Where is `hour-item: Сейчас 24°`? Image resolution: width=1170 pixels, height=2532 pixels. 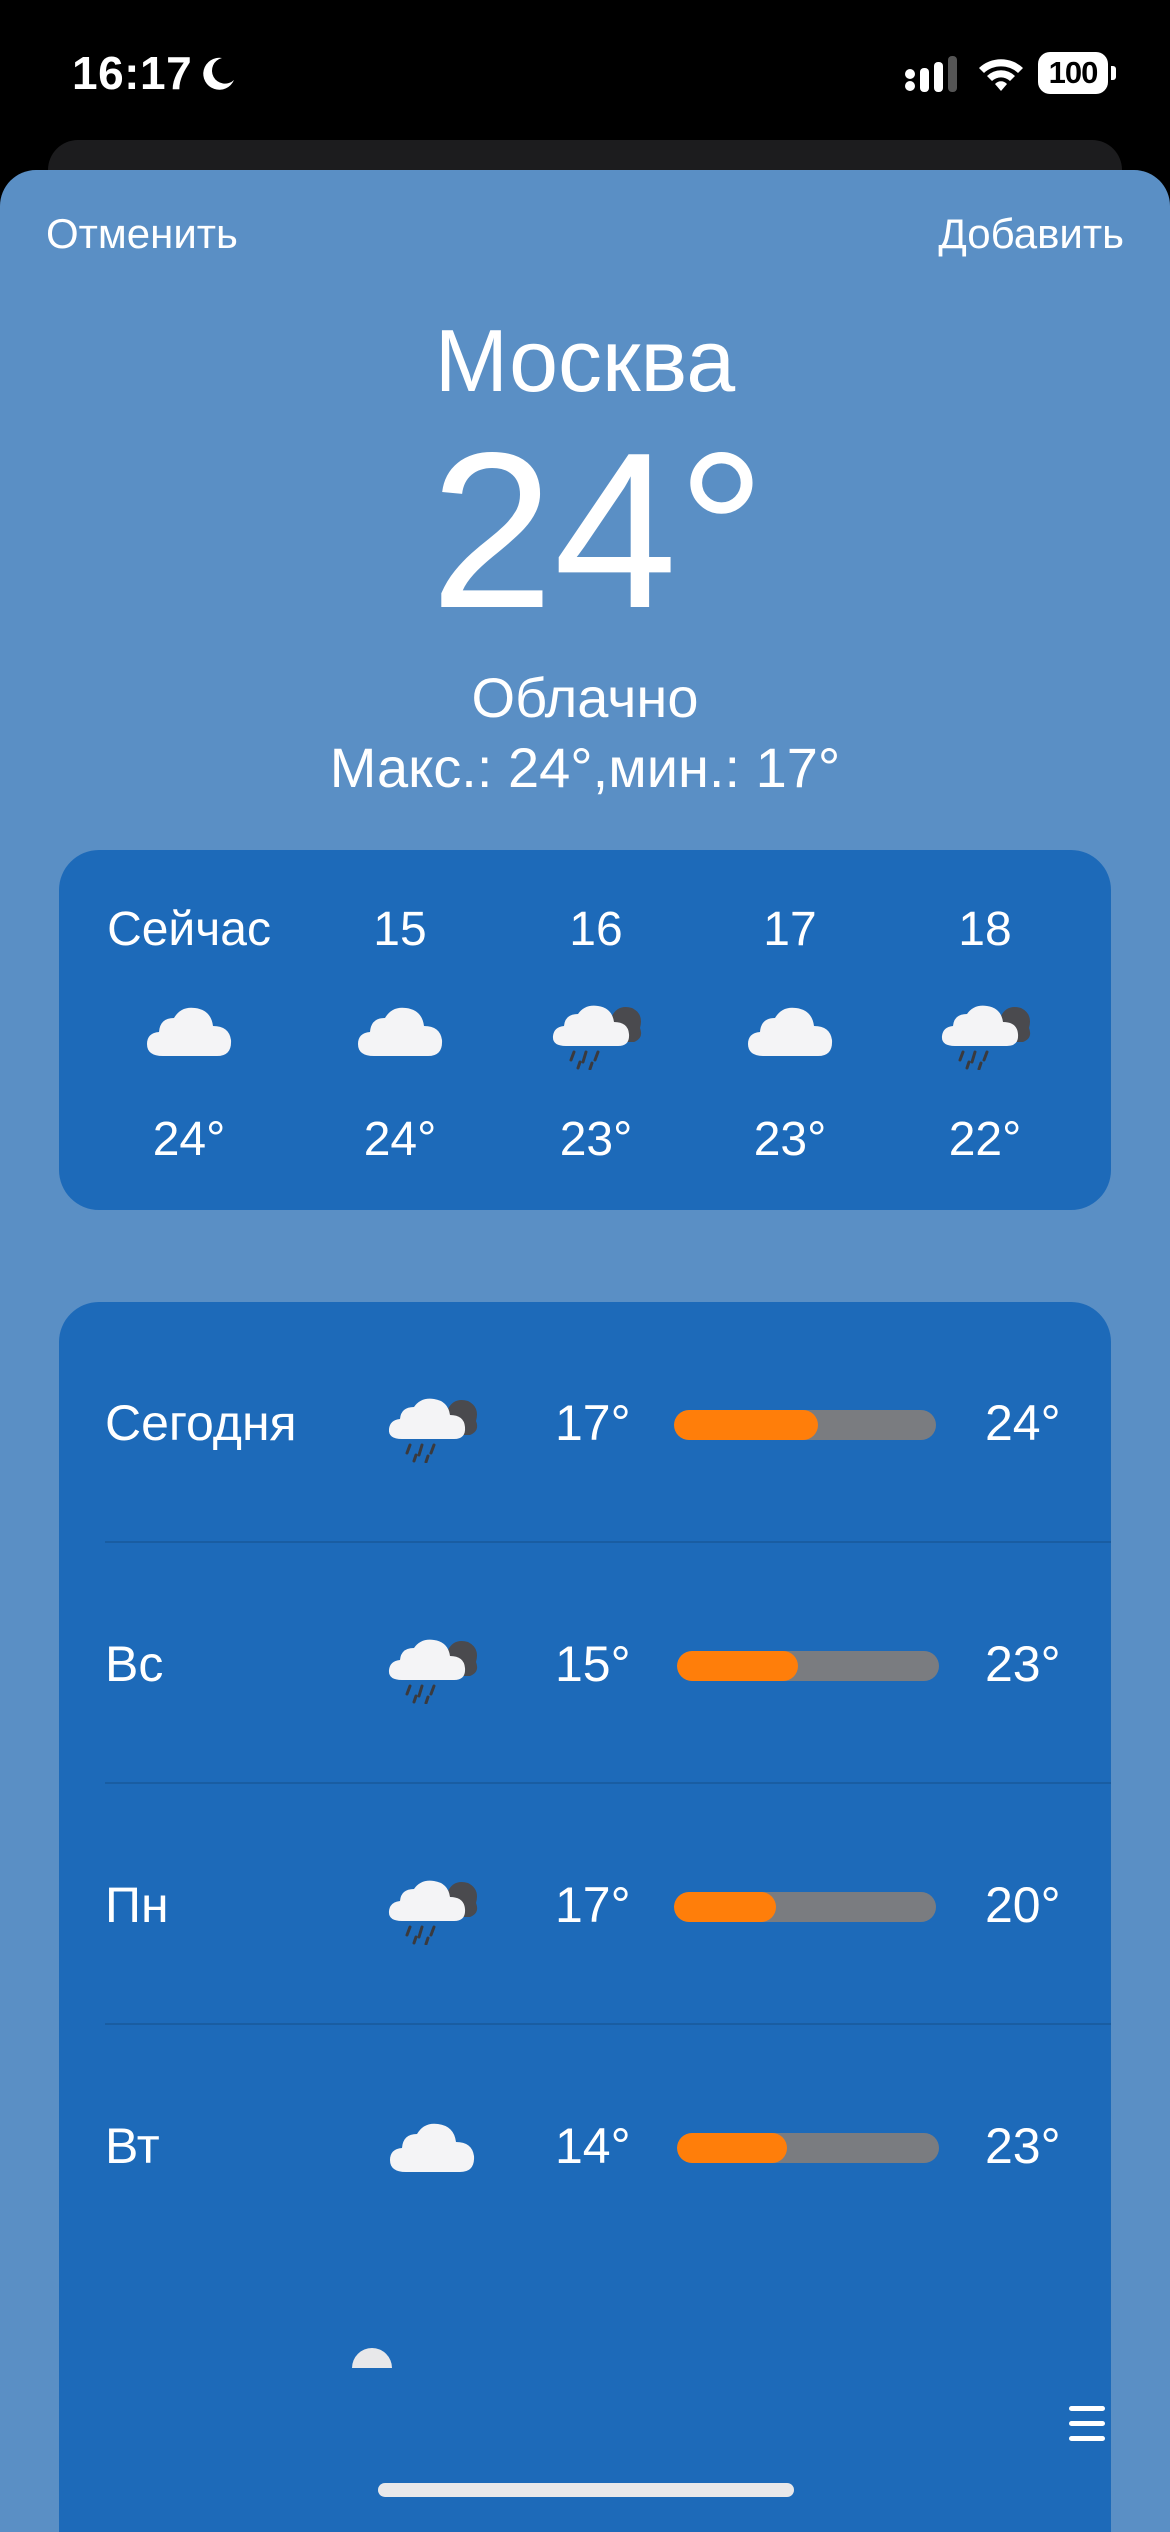 hour-item: Сейчас 24° is located at coordinates (189, 1030).